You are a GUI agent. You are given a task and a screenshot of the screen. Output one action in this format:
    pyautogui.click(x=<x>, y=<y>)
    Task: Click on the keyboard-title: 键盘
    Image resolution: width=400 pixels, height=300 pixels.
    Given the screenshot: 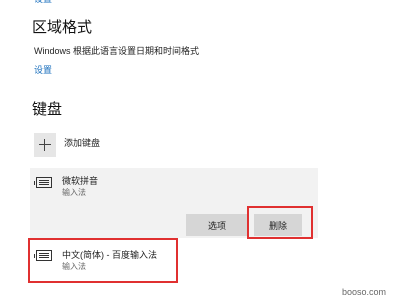 What is the action you would take?
    pyautogui.click(x=47, y=109)
    